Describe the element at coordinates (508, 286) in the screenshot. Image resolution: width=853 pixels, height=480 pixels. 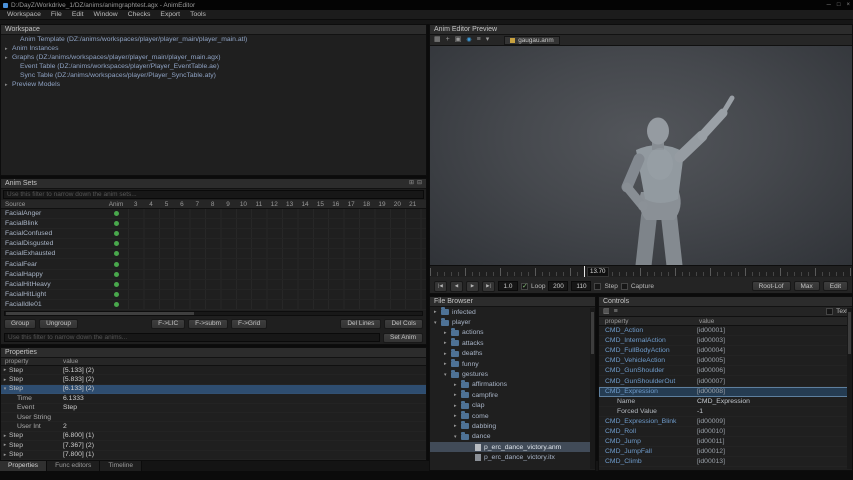
I see `speed-field: 1.0` at that location.